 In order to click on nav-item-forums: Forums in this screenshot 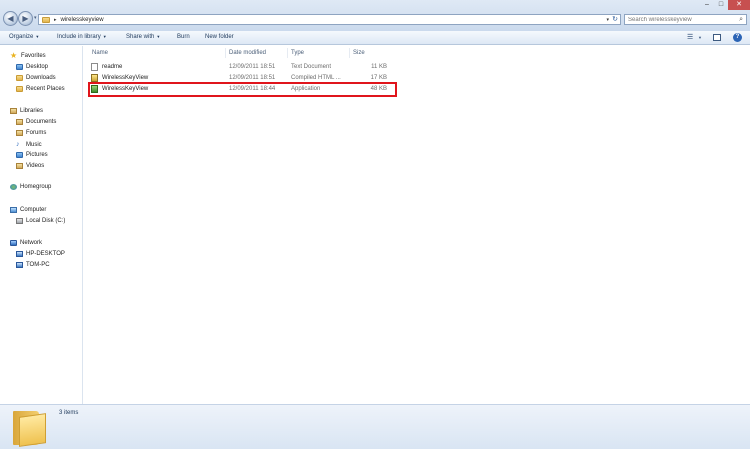, I will do `click(31, 133)`.